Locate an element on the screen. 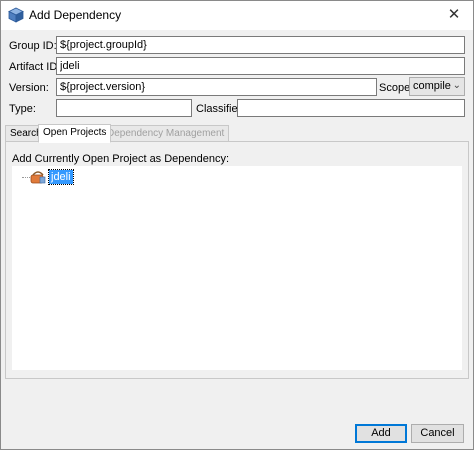 This screenshot has width=474, height=450. artifact-id-label: Artifact ID: is located at coordinates (35, 67).